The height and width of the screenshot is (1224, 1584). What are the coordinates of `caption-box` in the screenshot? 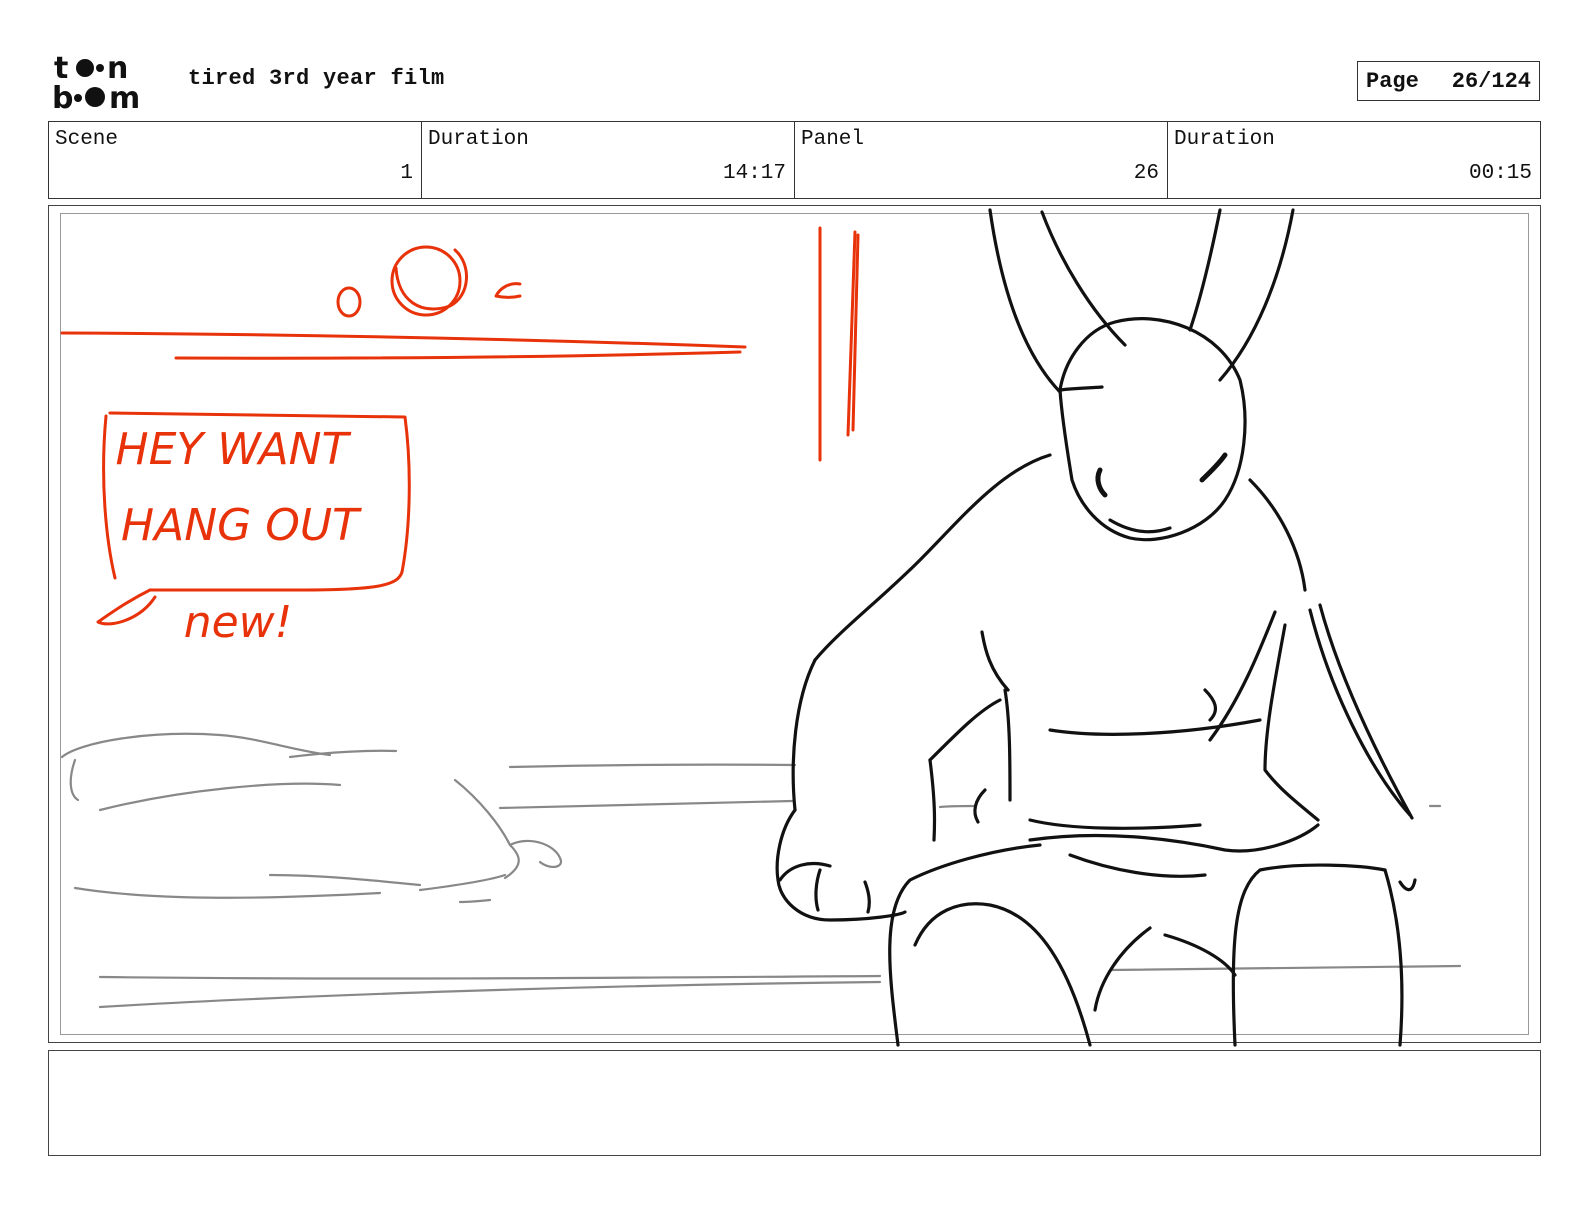 It's located at (794, 1103).